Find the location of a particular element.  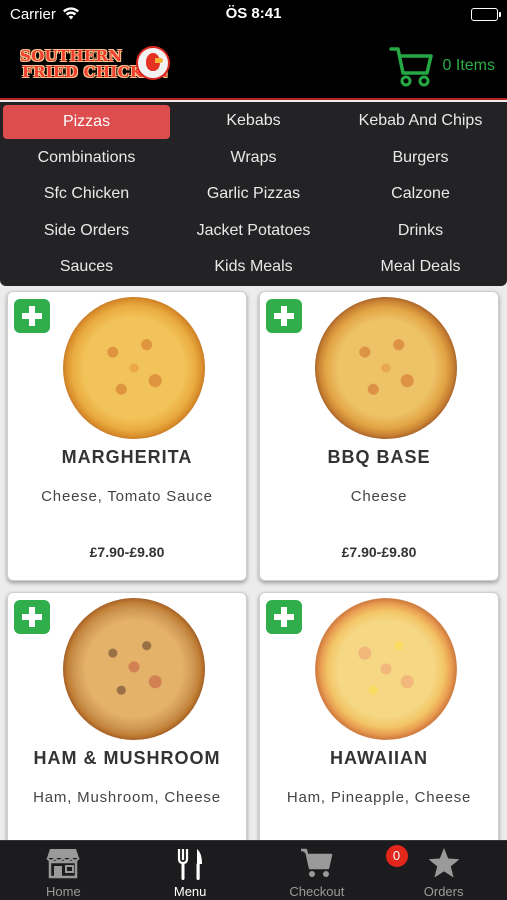

category-combinations: Combinations is located at coordinates (86, 158).